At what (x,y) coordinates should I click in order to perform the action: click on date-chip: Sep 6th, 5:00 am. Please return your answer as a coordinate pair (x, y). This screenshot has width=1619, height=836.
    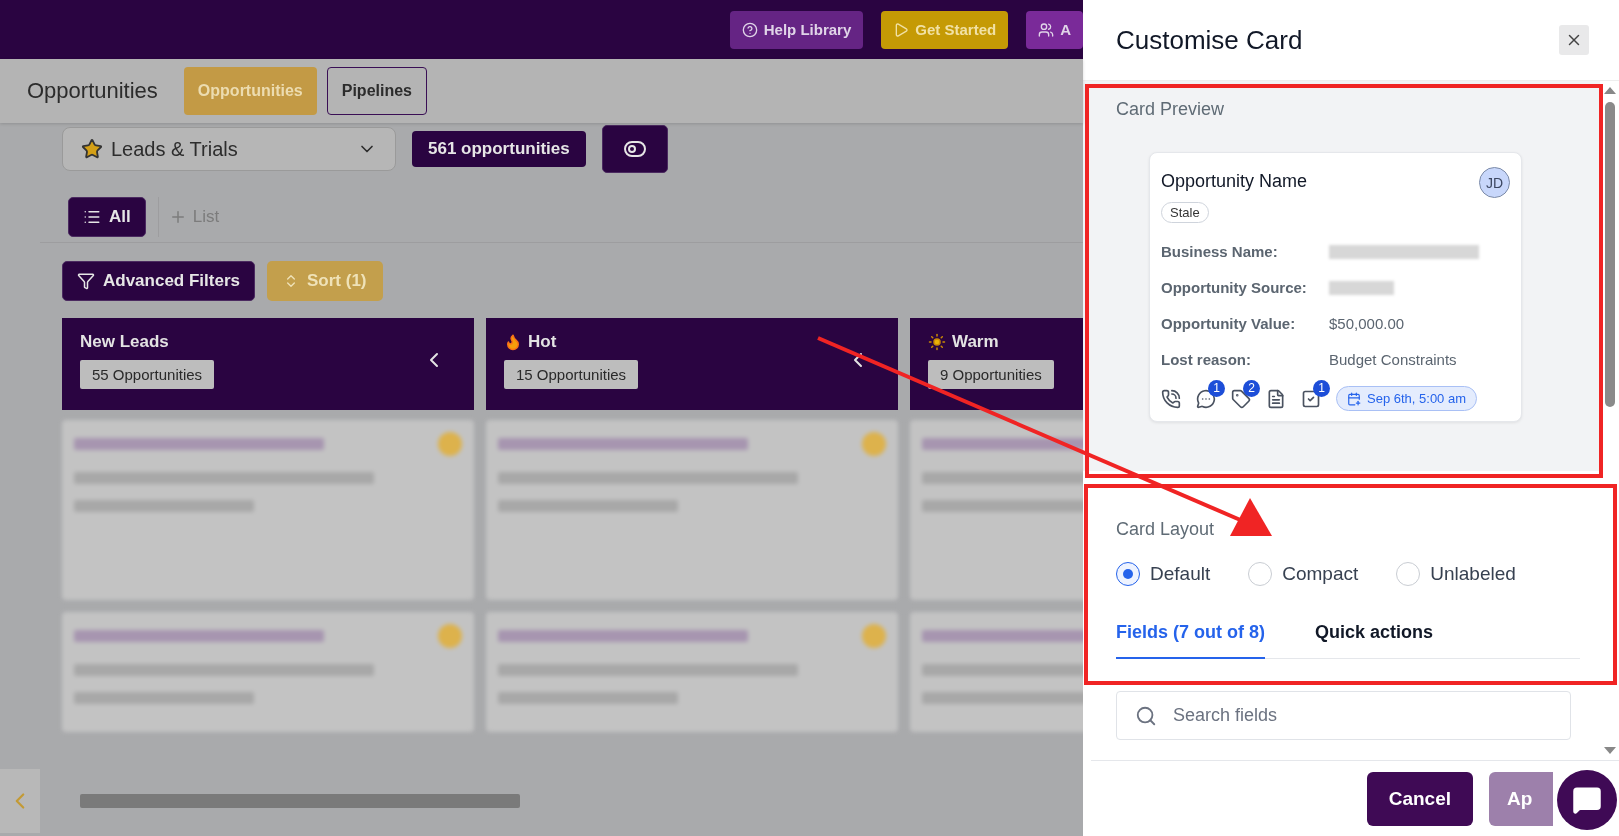
    Looking at the image, I should click on (1406, 398).